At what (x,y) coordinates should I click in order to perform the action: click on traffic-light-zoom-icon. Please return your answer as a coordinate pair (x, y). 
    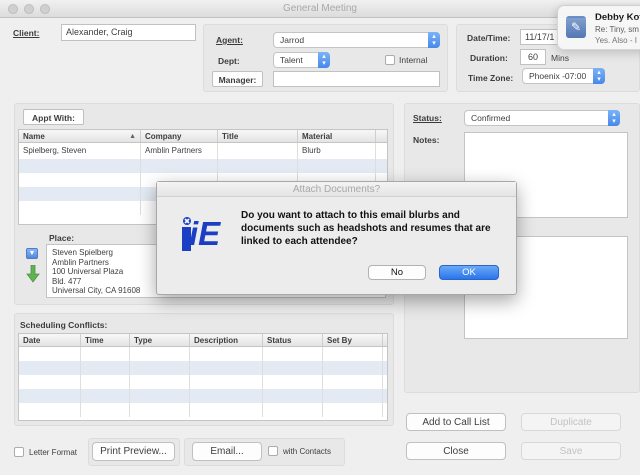
    Looking at the image, I should click on (45, 9).